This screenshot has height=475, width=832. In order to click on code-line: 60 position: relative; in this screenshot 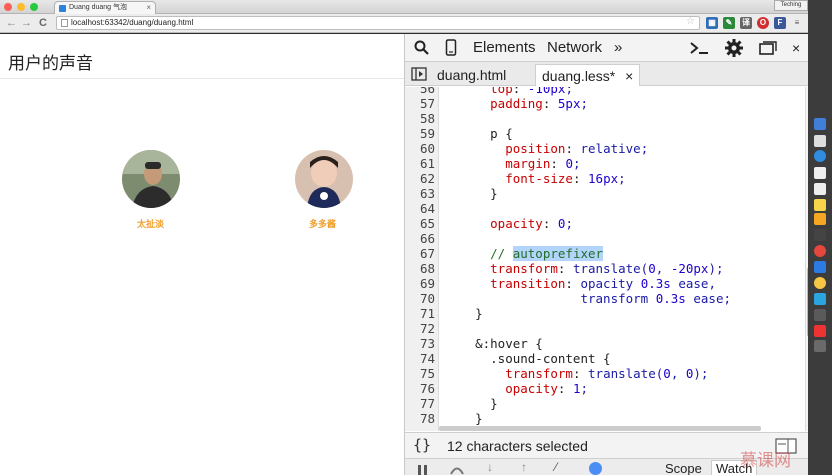, I will do `click(605, 148)`.